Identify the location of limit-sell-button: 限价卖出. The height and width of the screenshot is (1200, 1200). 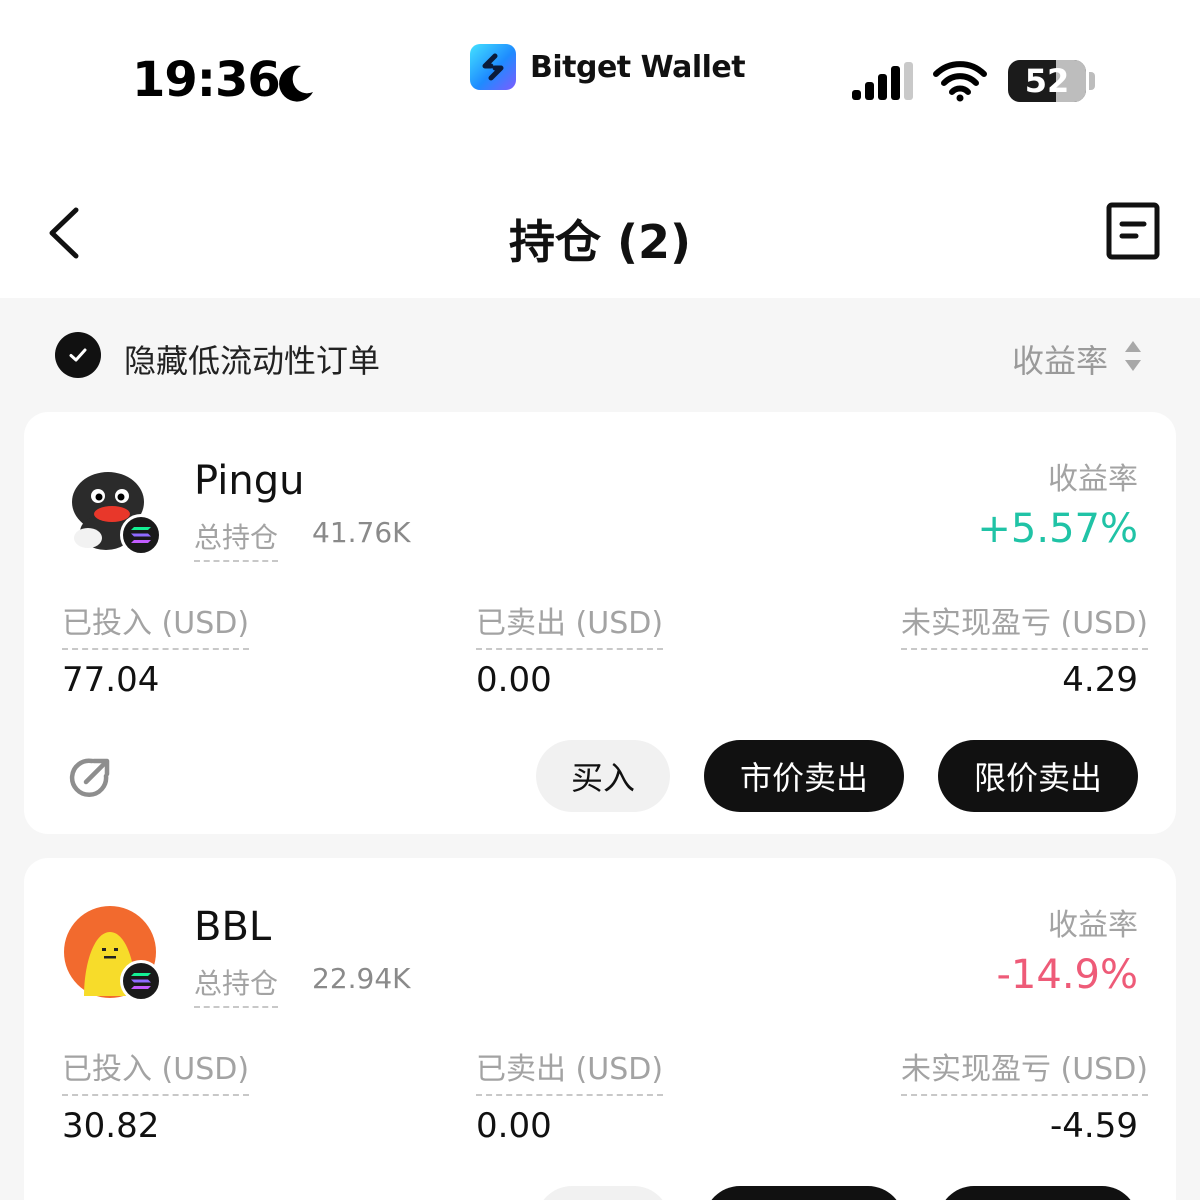
(1038, 776).